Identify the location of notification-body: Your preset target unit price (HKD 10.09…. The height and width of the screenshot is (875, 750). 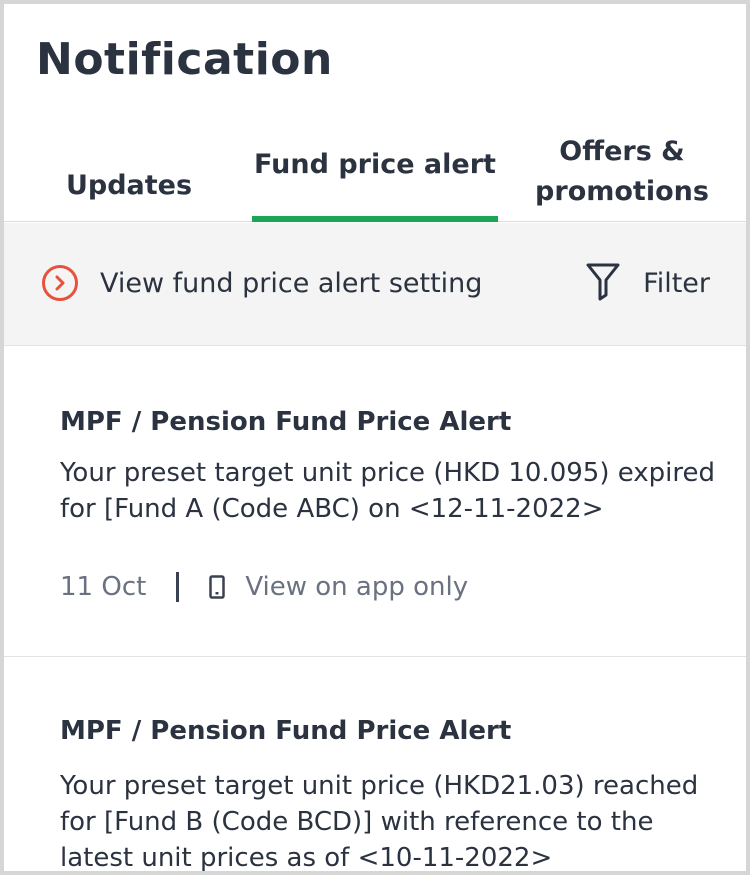
(388, 491).